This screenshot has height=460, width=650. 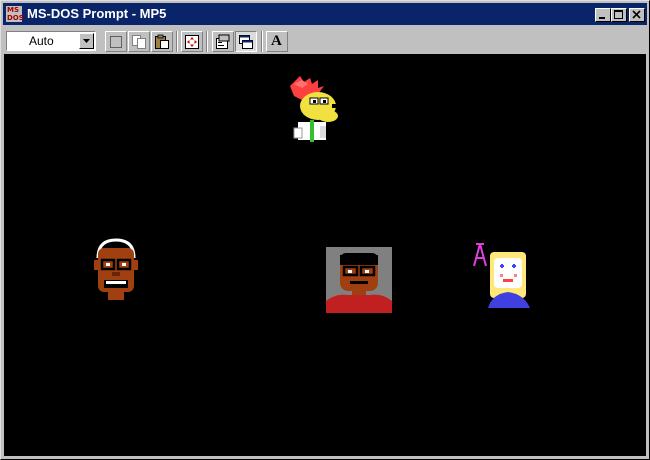 I want to click on full-screen-icon, so click(x=192, y=42).